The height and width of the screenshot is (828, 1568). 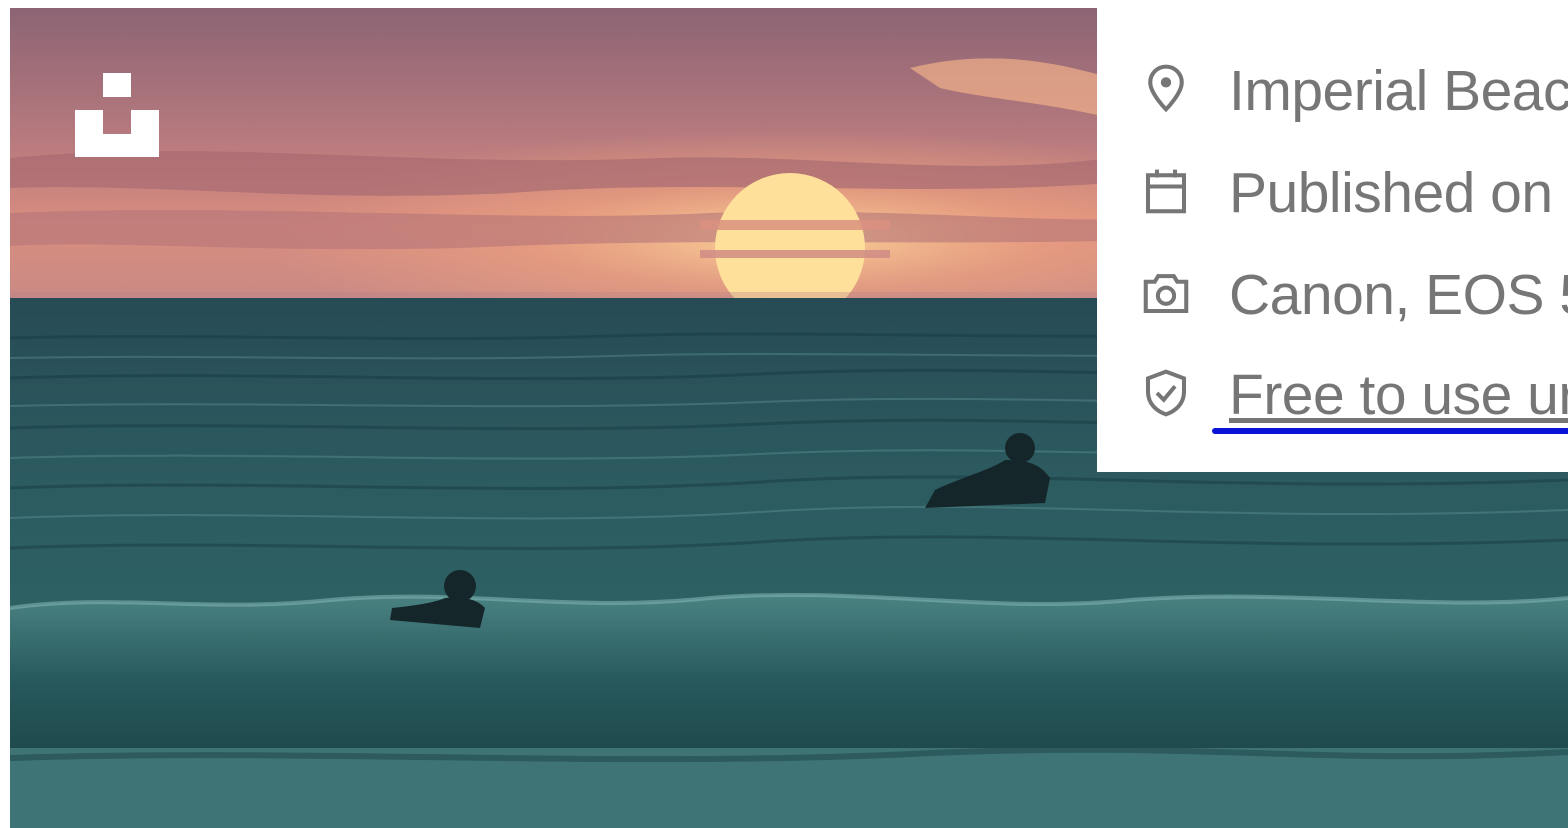 I want to click on calendar-icon, so click(x=1166, y=191).